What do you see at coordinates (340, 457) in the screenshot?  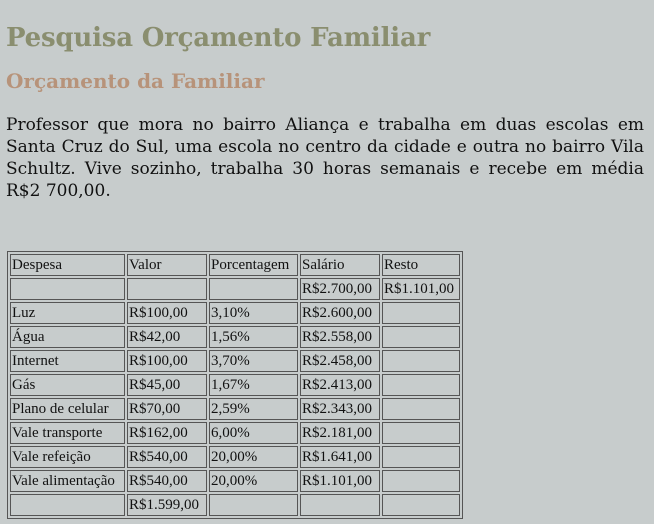 I see `cell-salario: R$1.641,00` at bounding box center [340, 457].